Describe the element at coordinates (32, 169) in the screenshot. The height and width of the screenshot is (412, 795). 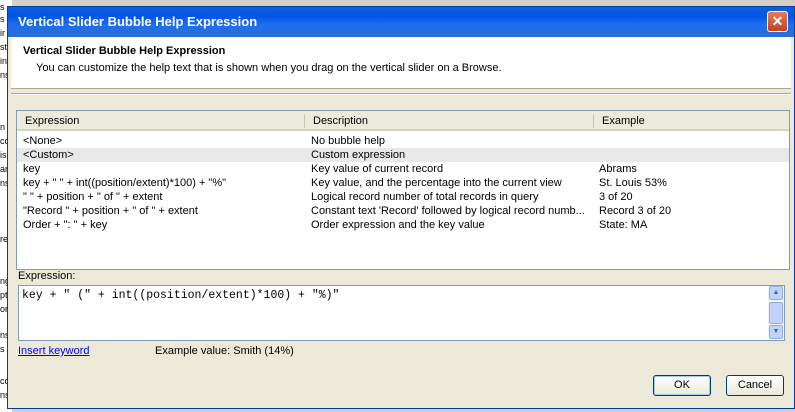
I see `cell-expression: key` at that location.